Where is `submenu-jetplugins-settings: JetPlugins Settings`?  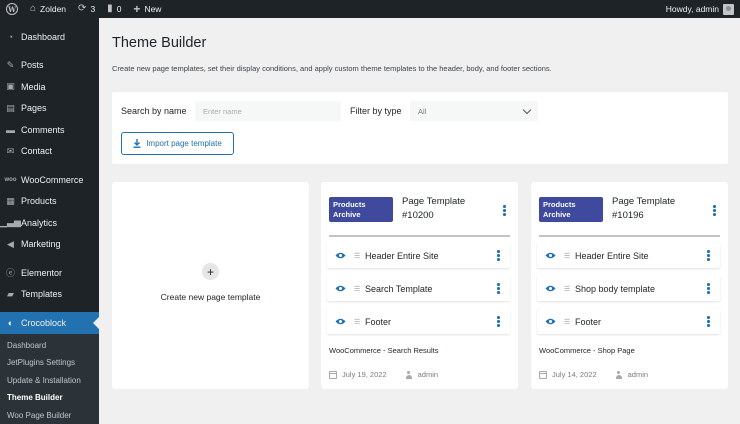
submenu-jetplugins-settings: JetPlugins Settings is located at coordinates (49, 363).